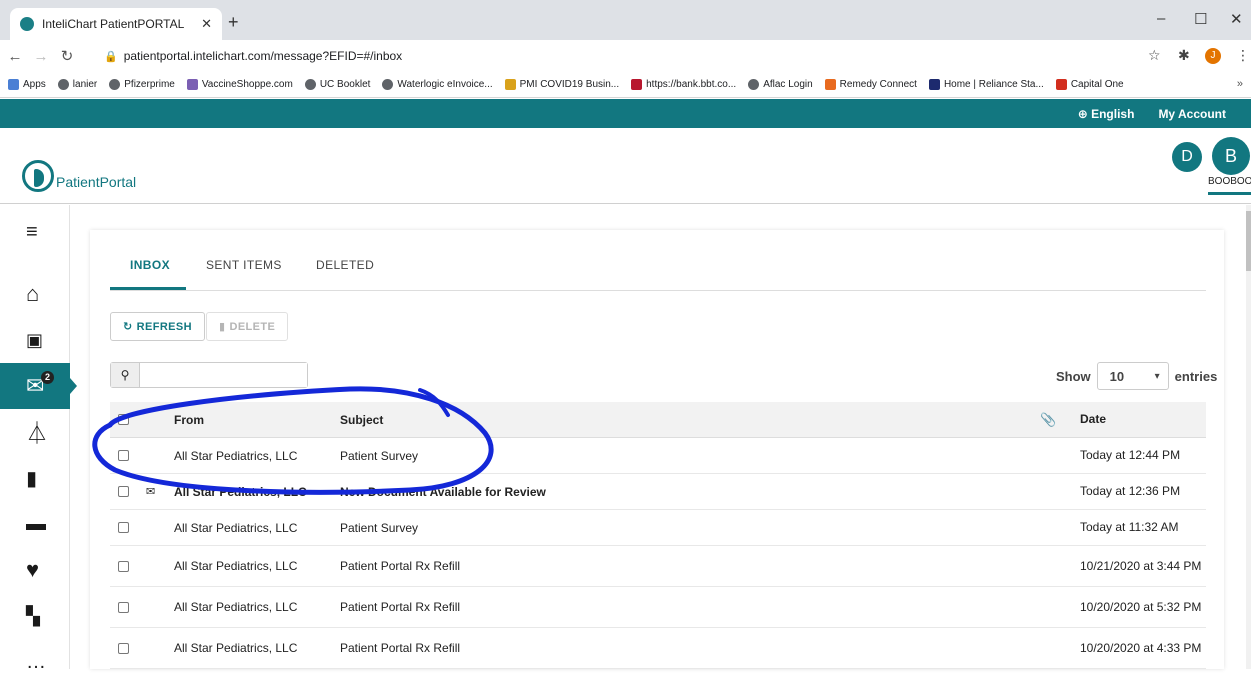 This screenshot has width=1251, height=685. Describe the element at coordinates (1243, 55) in the screenshot. I see `browser-menu-icon: ⋮` at that location.